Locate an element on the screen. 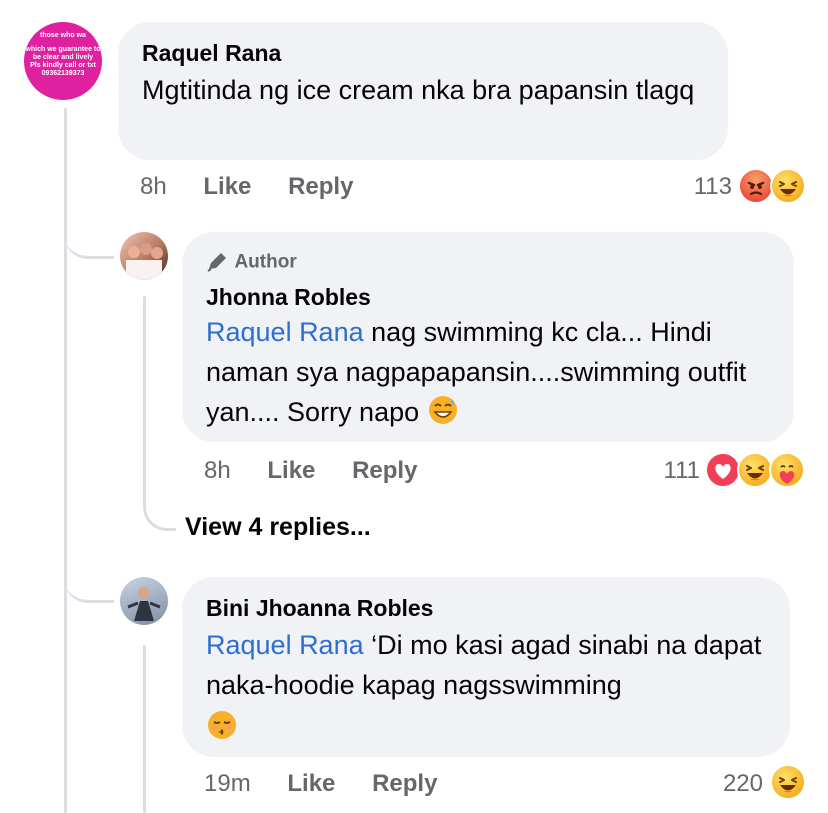 The image size is (828, 813). sweat-smile-emoji is located at coordinates (443, 410).